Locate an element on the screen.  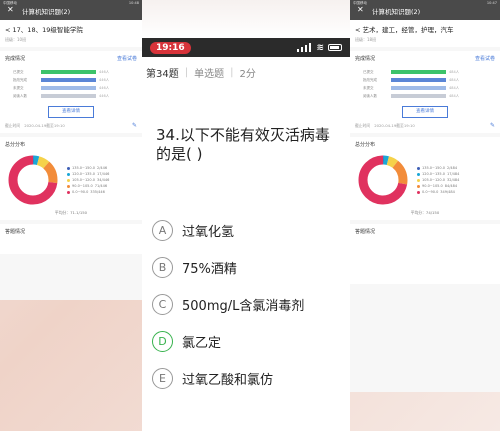
completion-bar-row: 未提交 484人 is located at coordinates (429, 88).